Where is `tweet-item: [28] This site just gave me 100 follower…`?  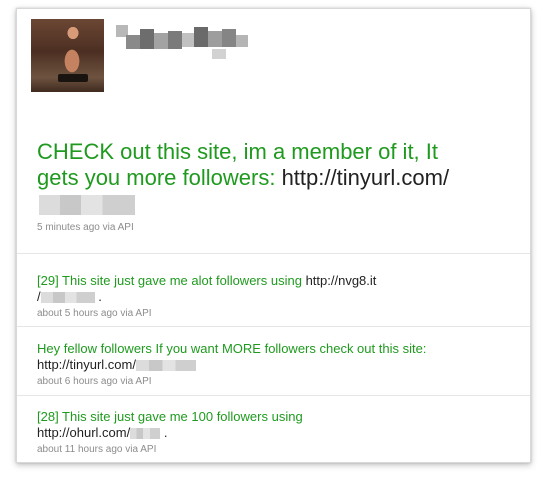
tweet-item: [28] This site just gave me 100 follower… is located at coordinates (257, 432).